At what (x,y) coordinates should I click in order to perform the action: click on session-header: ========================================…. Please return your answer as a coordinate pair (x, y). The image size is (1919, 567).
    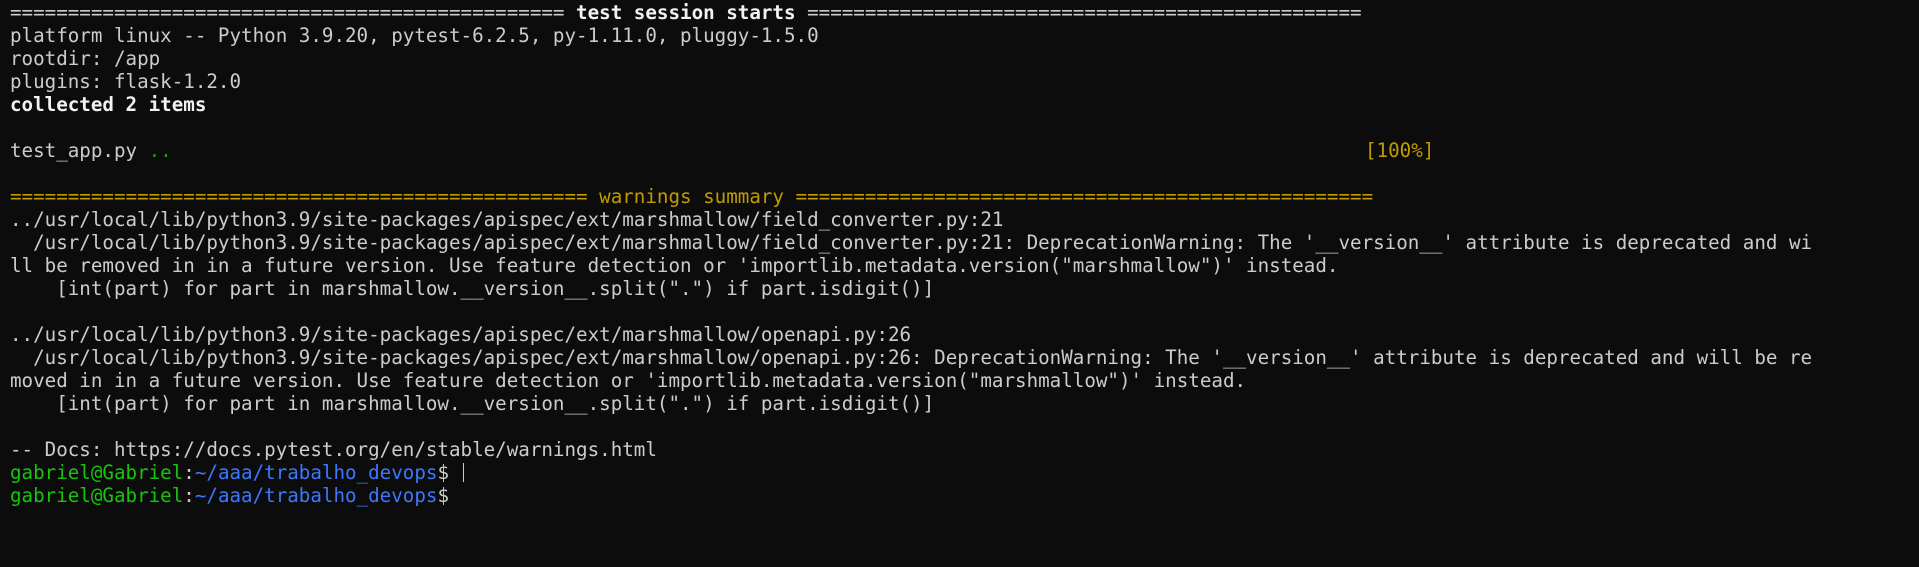
    Looking at the image, I should click on (964, 12).